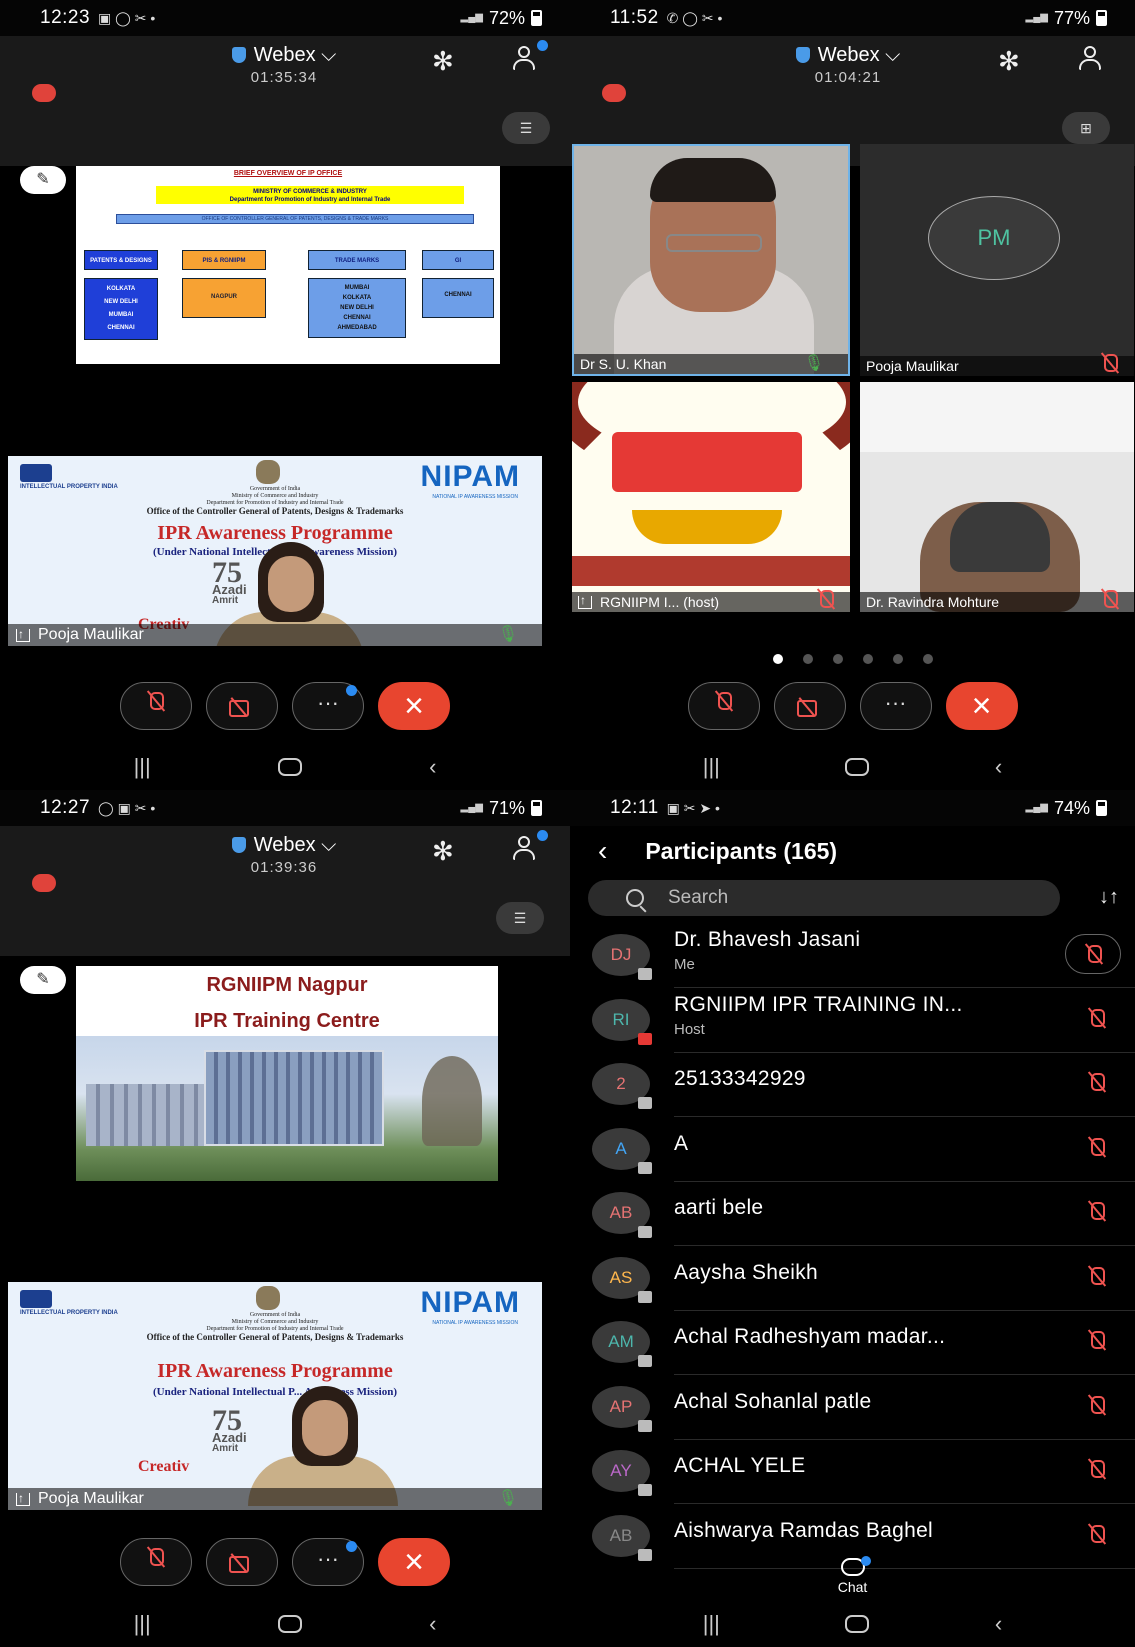  I want to click on participant-row: AS Aaysha Sheikh, so click(852, 1279).